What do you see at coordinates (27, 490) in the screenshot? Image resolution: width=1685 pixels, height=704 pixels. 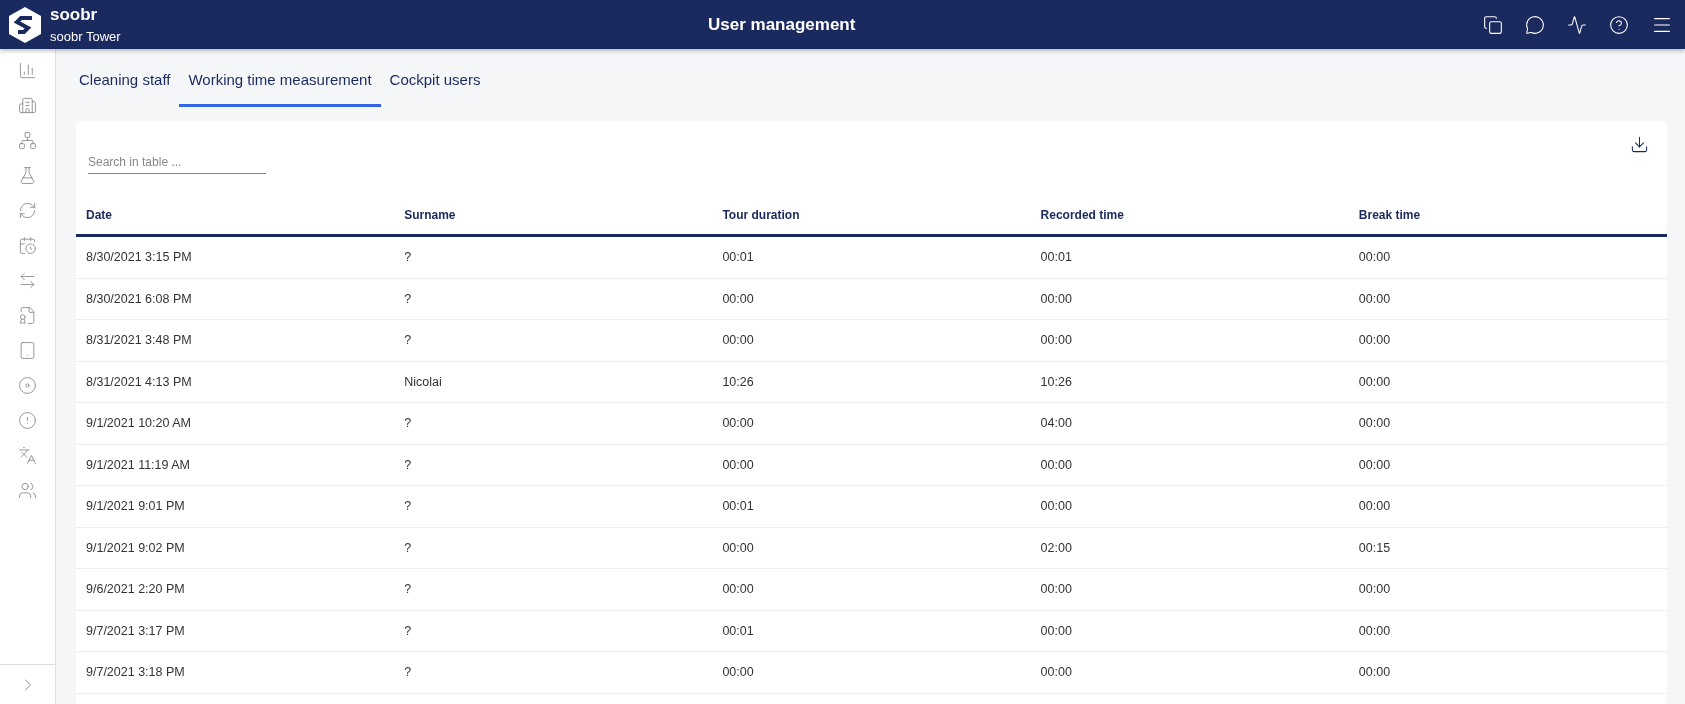 I see `users-icon` at bounding box center [27, 490].